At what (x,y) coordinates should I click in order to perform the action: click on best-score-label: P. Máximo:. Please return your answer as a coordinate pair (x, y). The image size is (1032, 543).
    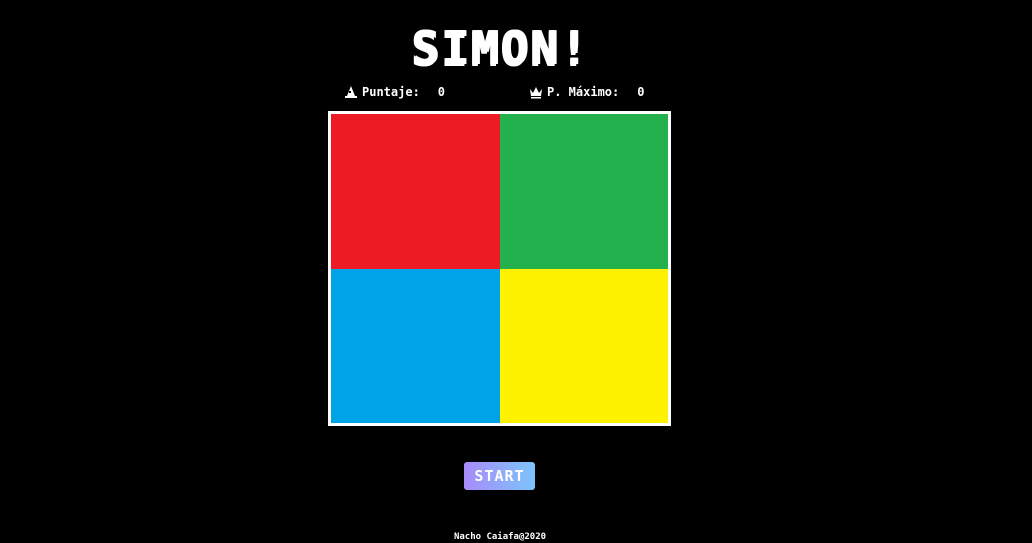
    Looking at the image, I should click on (583, 92).